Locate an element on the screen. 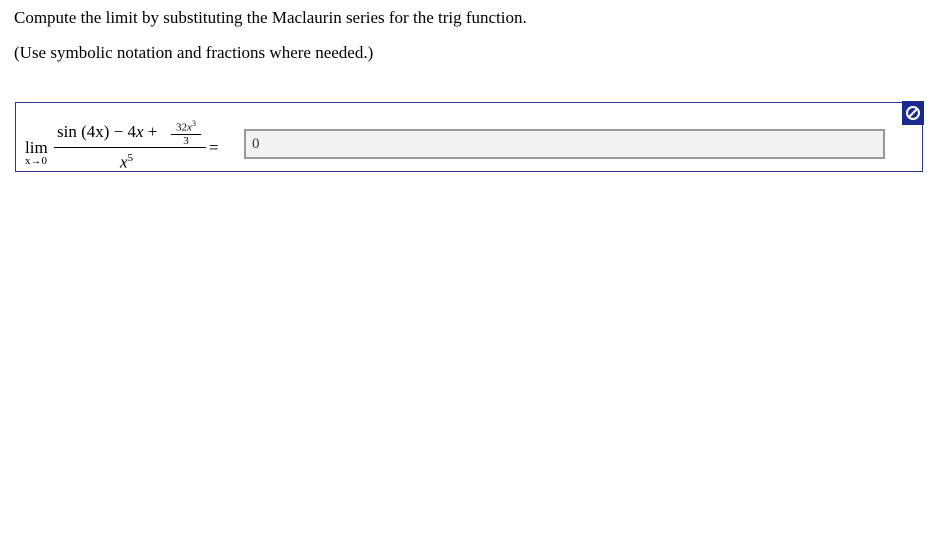 This screenshot has width=945, height=534. numerator: sin (4x) − 4x + is located at coordinates (107, 132).